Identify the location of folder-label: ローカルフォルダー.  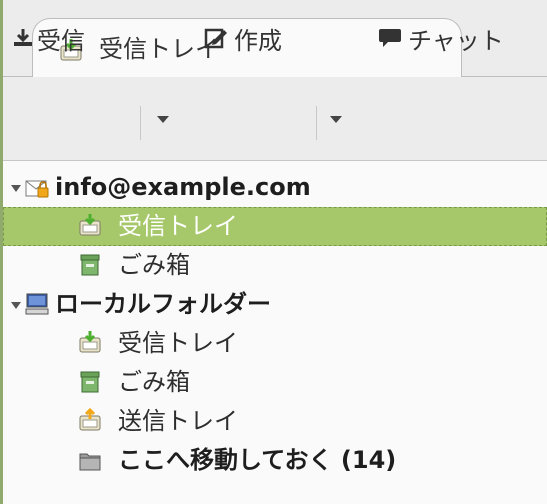
(163, 304).